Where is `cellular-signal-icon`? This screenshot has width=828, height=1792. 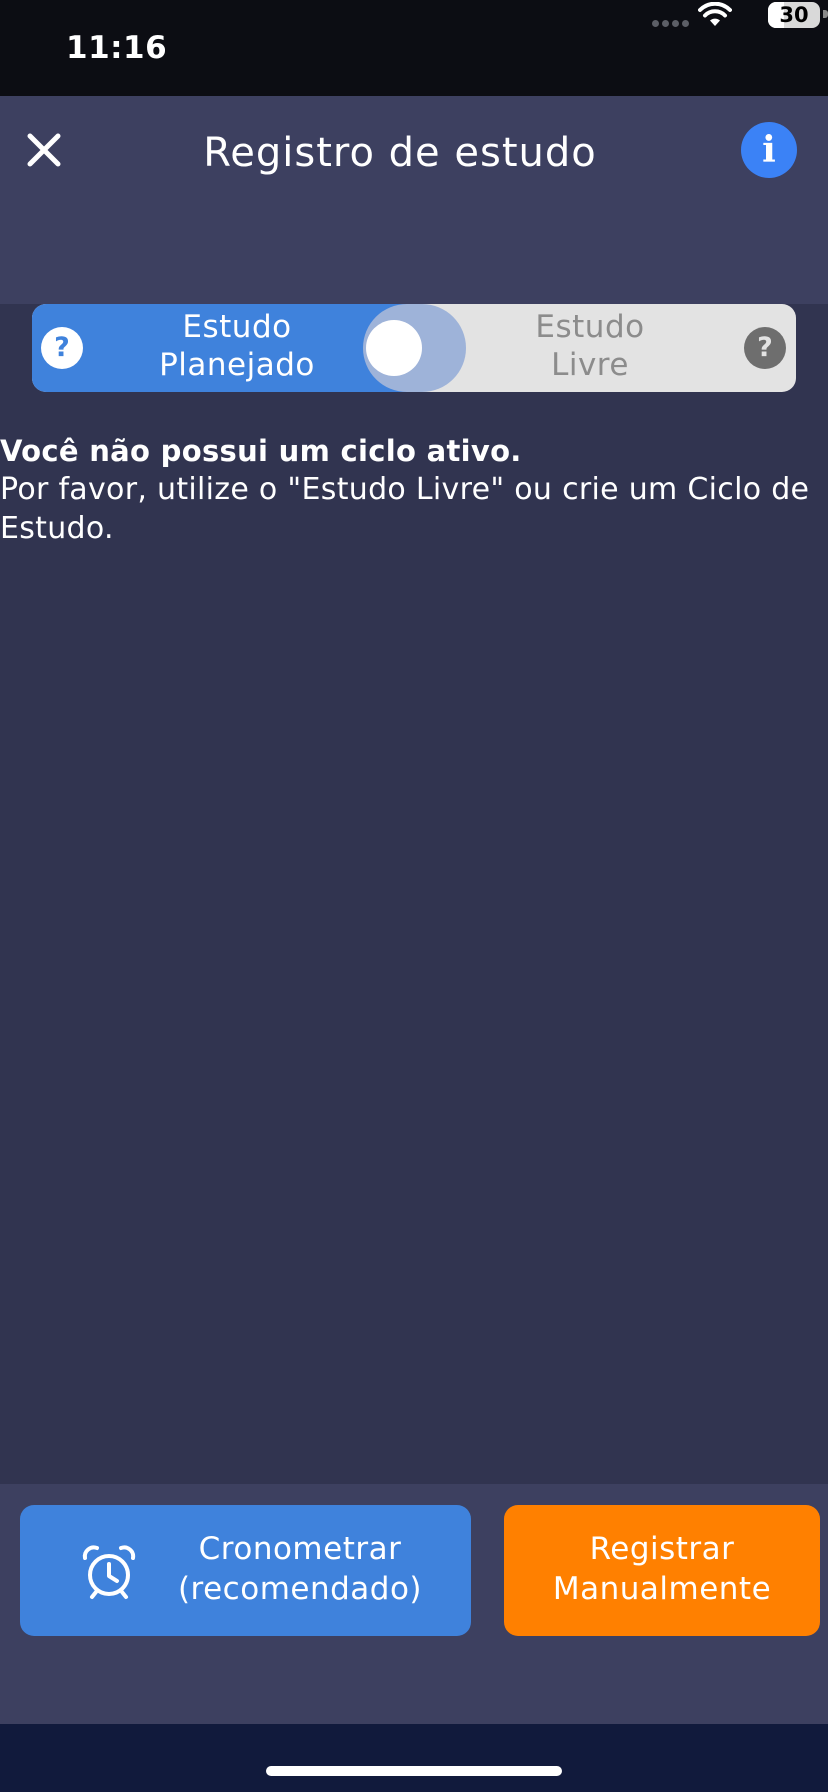 cellular-signal-icon is located at coordinates (672, 24).